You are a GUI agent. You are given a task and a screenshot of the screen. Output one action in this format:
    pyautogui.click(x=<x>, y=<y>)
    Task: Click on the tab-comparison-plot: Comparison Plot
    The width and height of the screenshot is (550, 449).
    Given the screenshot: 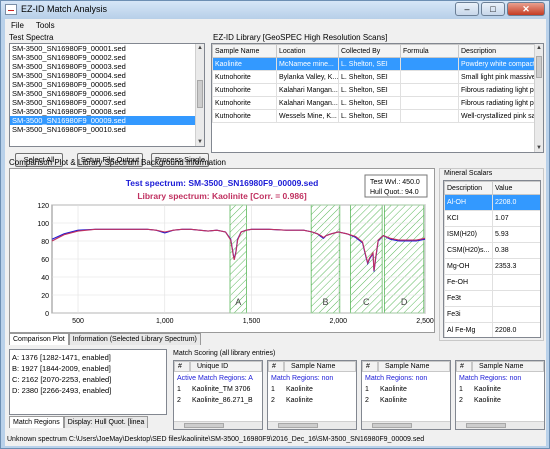 What is the action you would take?
    pyautogui.click(x=39, y=339)
    